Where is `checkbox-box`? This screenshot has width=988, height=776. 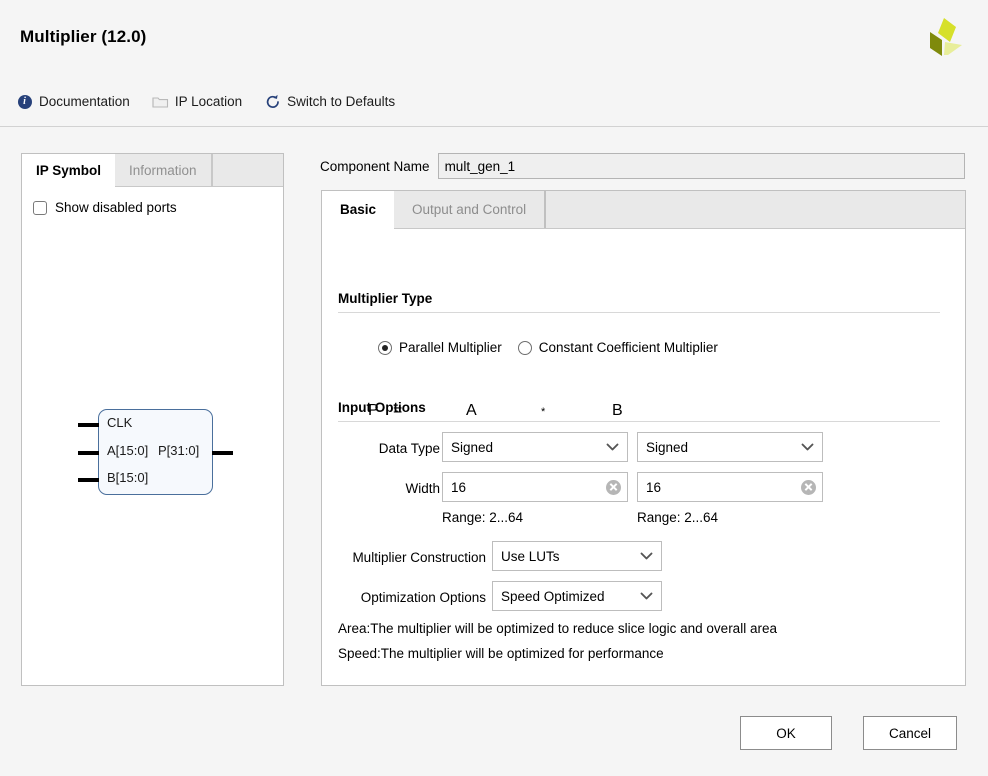 checkbox-box is located at coordinates (40, 207).